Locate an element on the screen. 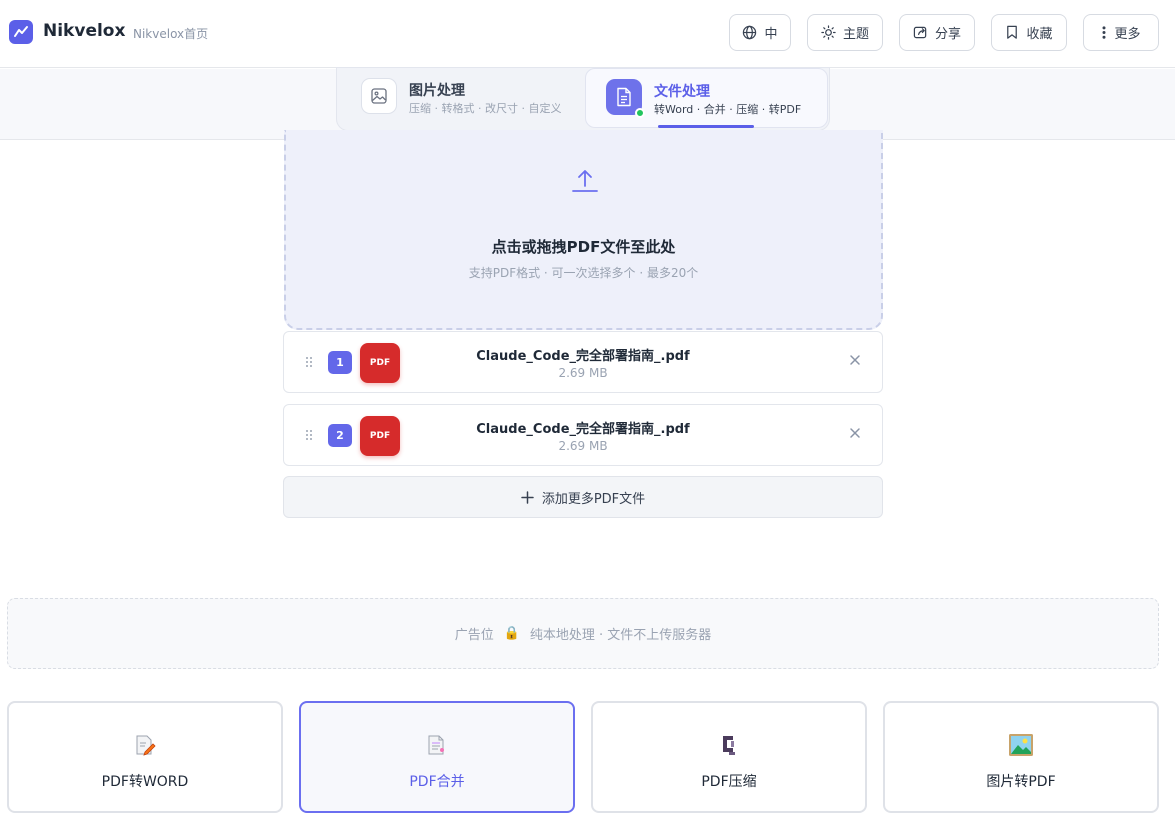 The height and width of the screenshot is (830, 1175). more-dots-icon is located at coordinates (1104, 32).